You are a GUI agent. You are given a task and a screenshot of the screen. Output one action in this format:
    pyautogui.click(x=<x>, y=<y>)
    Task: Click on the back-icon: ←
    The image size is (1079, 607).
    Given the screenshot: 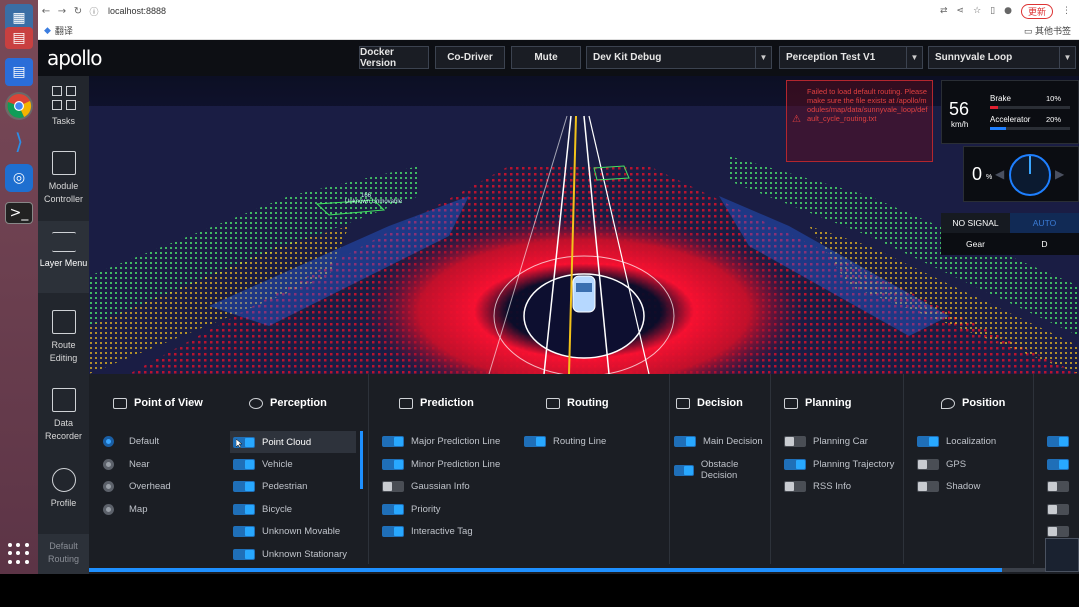 What is the action you would take?
    pyautogui.click(x=46, y=11)
    